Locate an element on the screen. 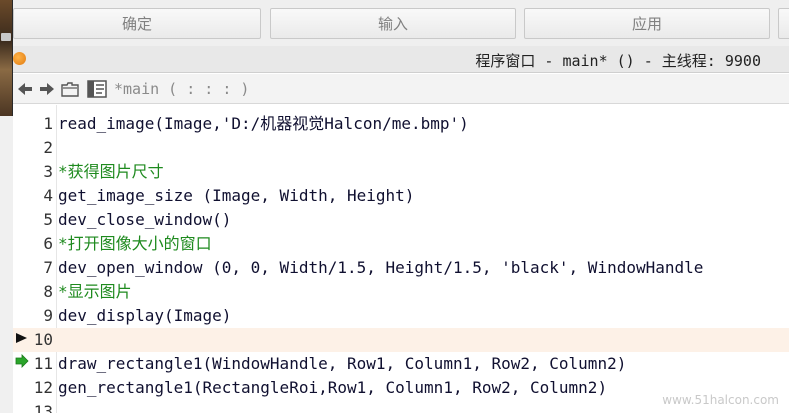 The height and width of the screenshot is (413, 789). app-icon is located at coordinates (19, 58).